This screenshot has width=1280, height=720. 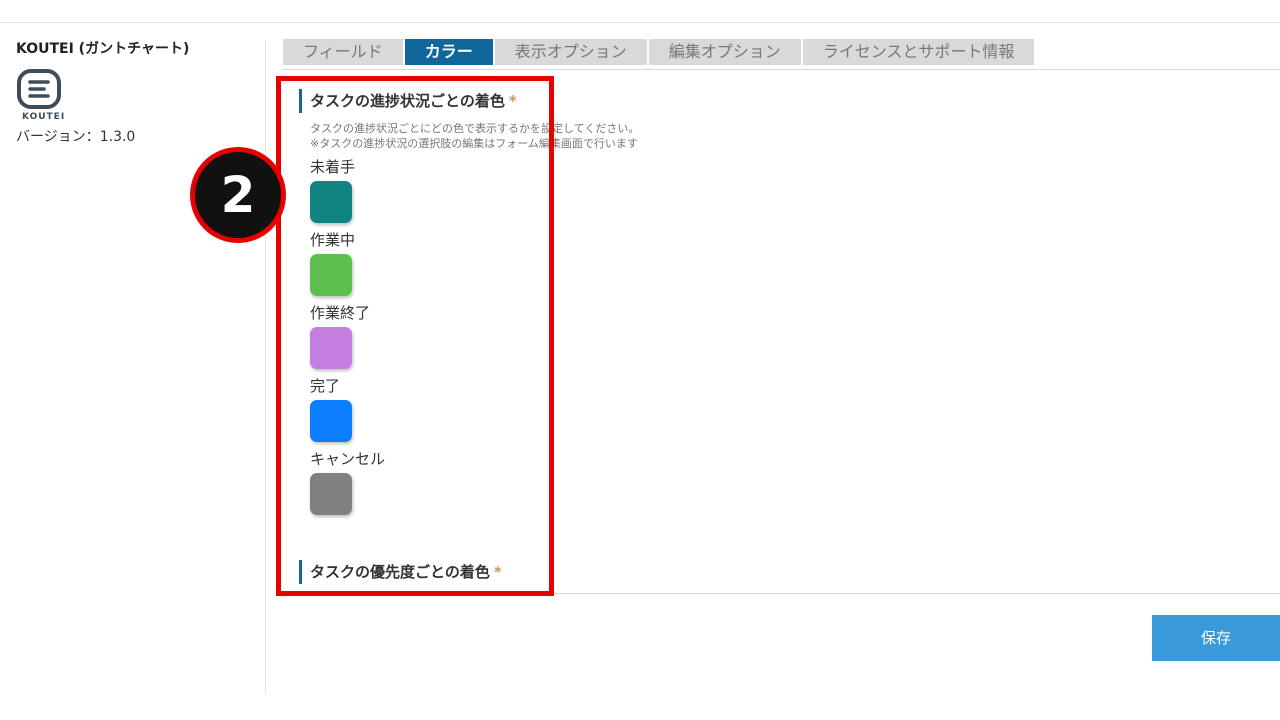 I want to click on tab-color: カラー, so click(x=448, y=52).